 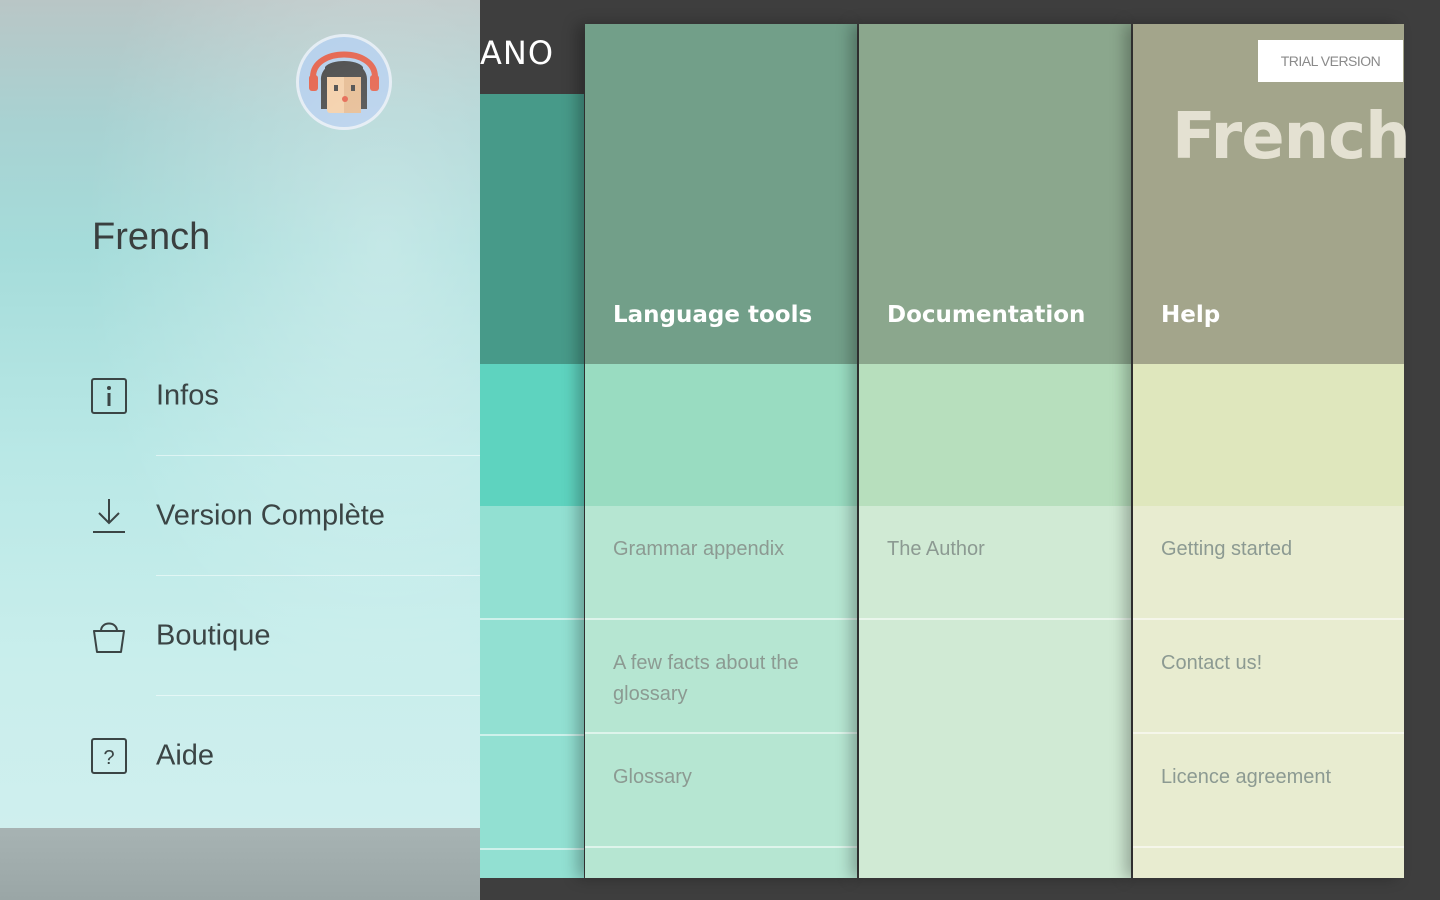 I want to click on menu-item-infos: Infos, so click(x=240, y=396).